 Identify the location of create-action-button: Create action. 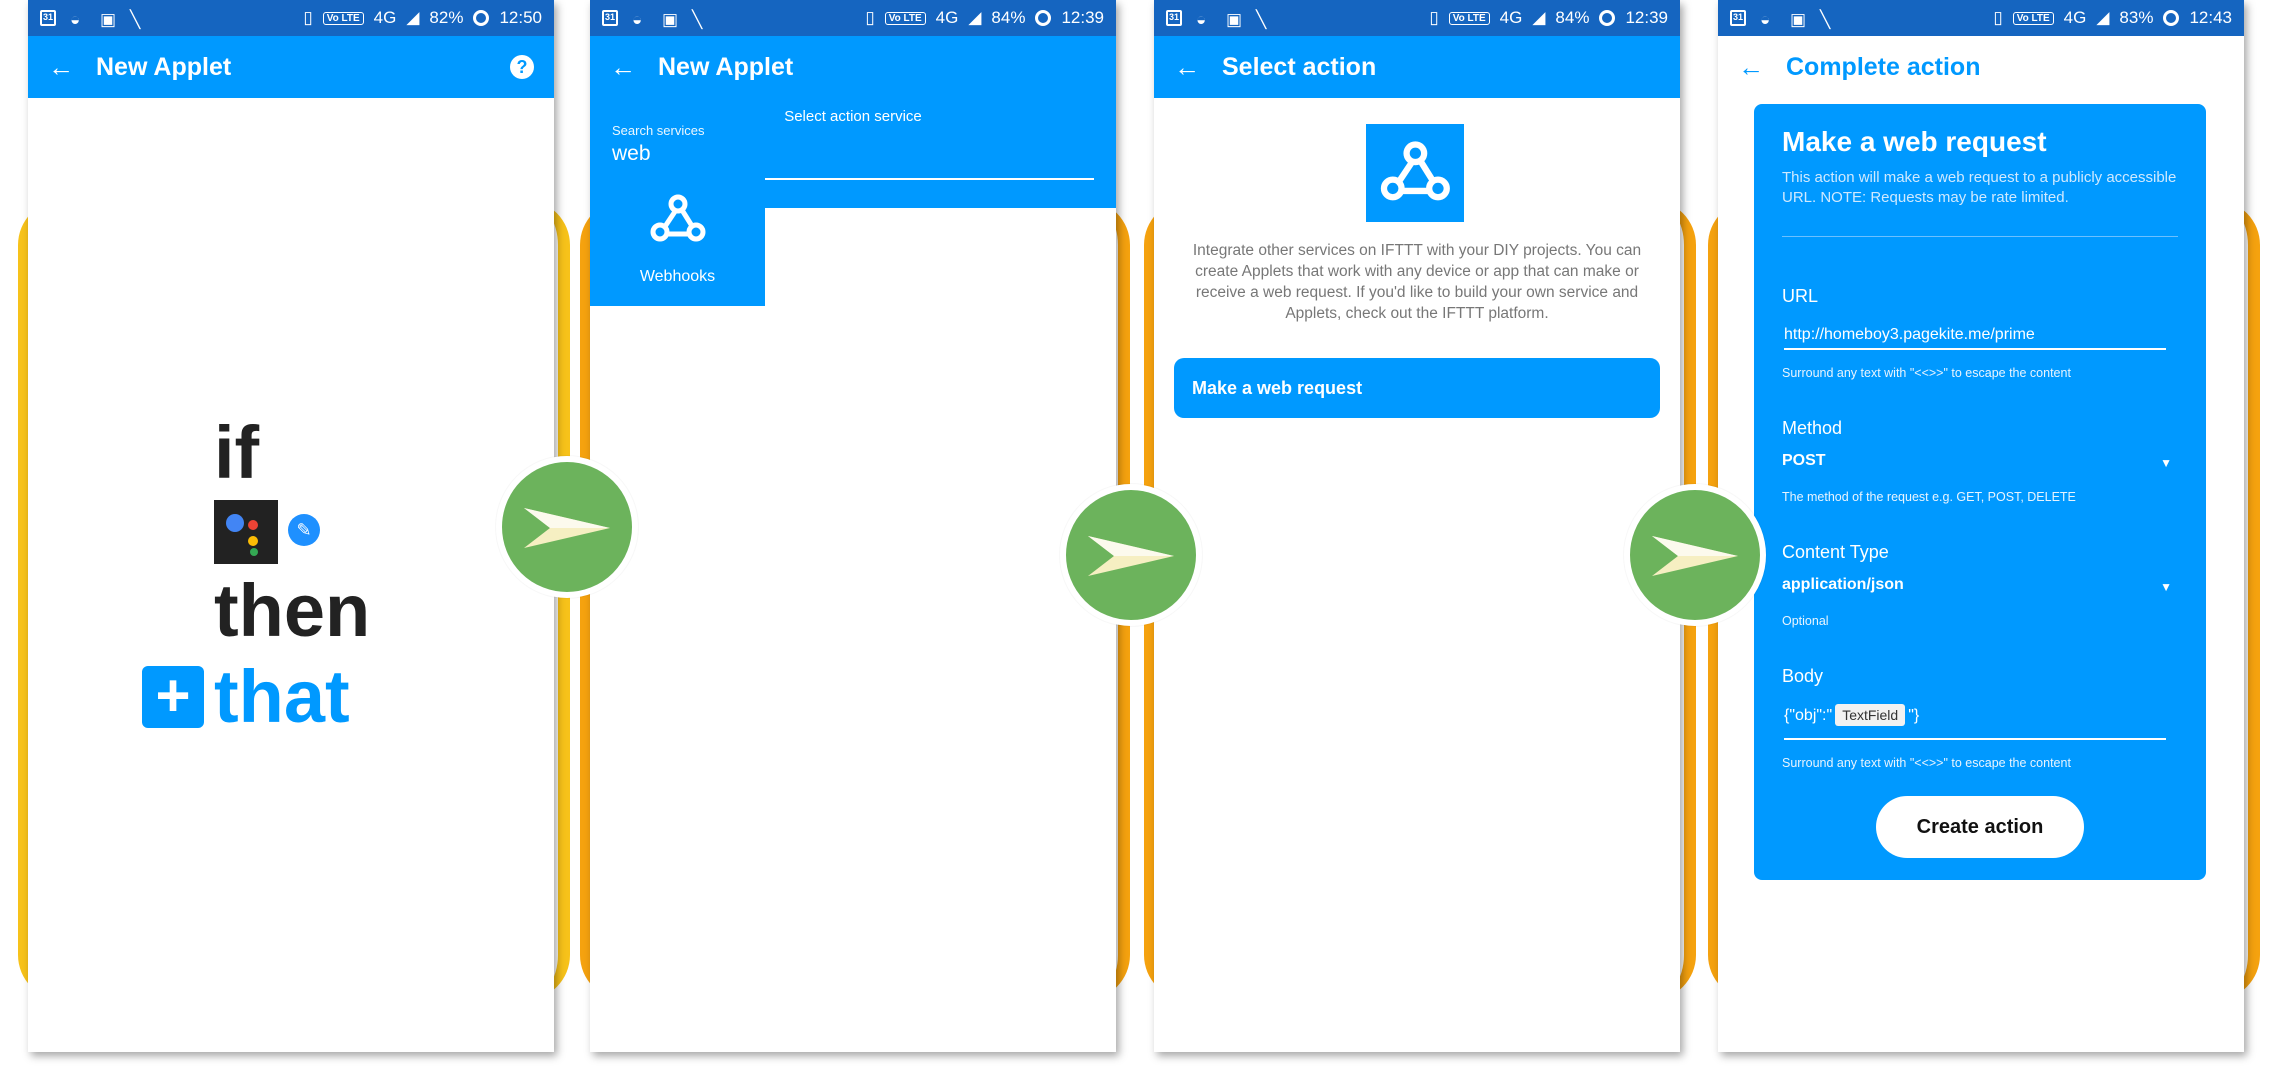
(1980, 827).